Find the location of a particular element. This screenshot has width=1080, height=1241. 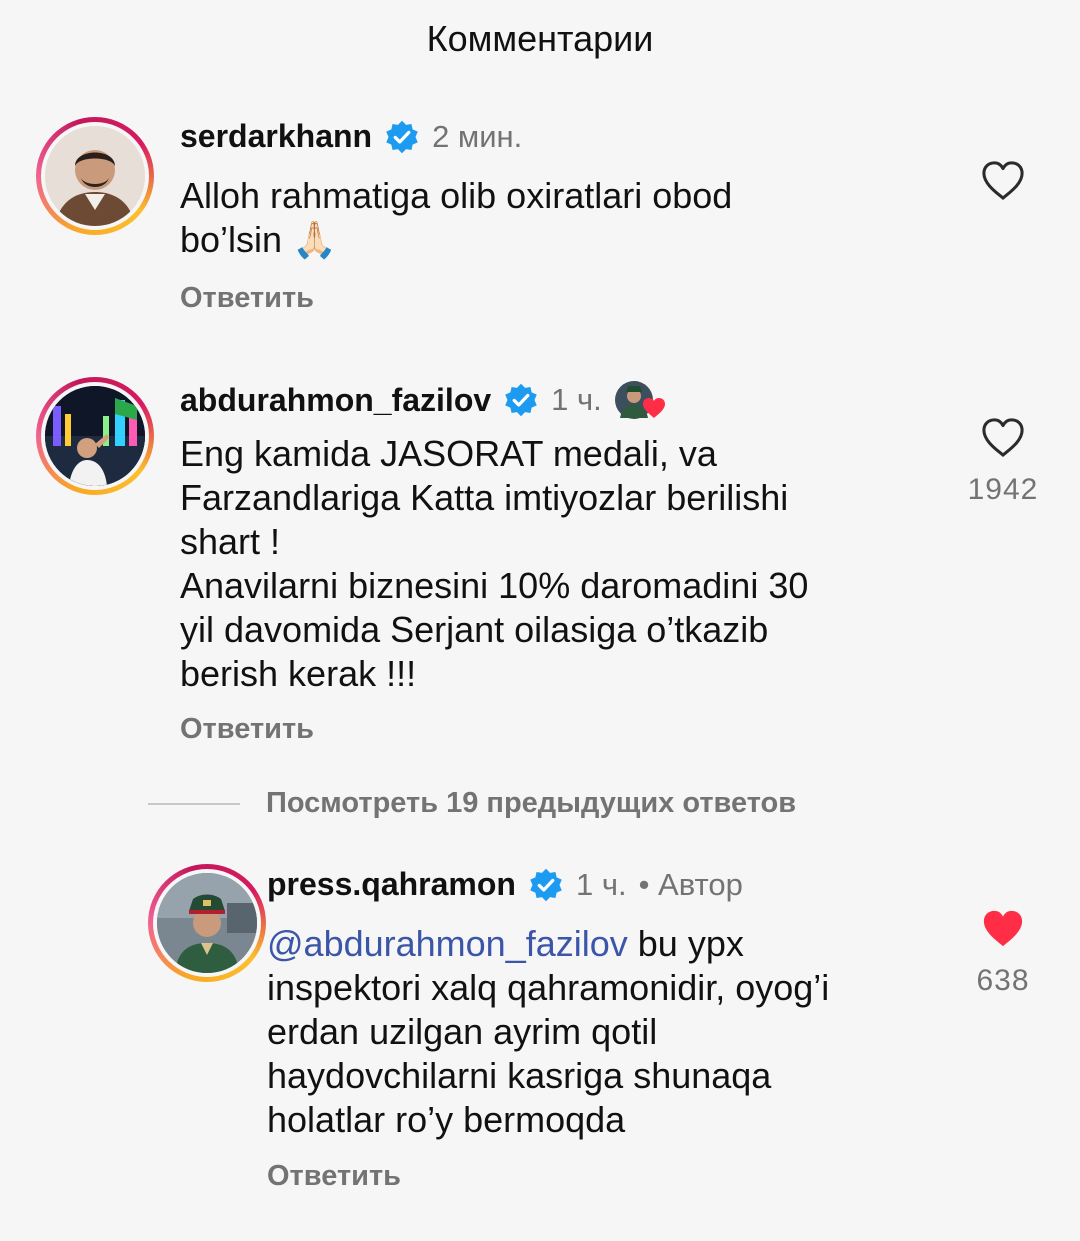

like-control is located at coordinates (1003, 181).